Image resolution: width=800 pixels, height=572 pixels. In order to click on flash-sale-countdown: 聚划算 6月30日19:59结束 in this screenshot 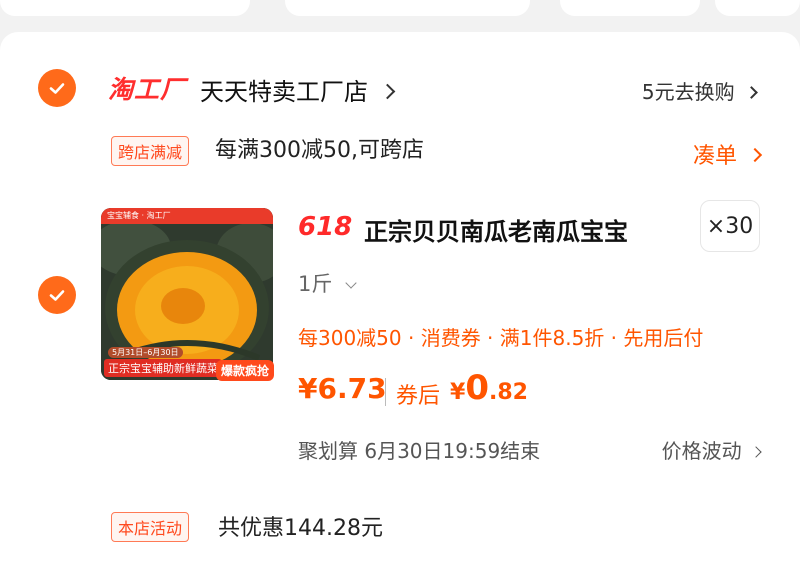, I will do `click(419, 451)`.